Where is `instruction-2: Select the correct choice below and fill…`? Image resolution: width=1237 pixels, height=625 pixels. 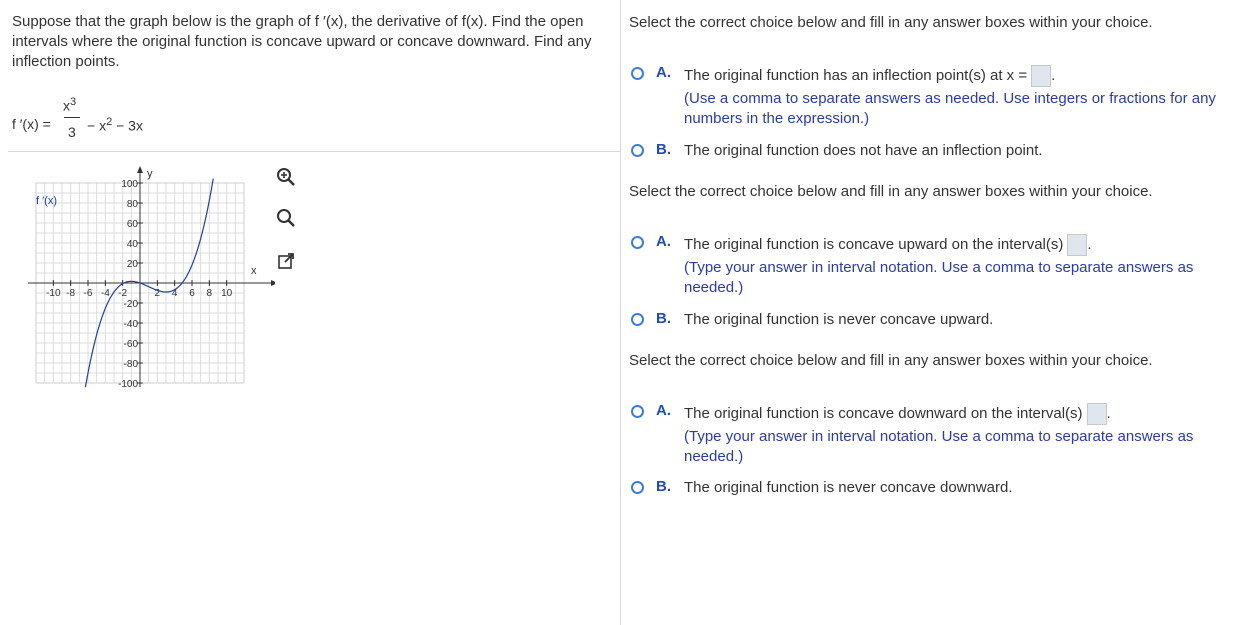
instruction-2: Select the correct choice below and fill… is located at coordinates (891, 191).